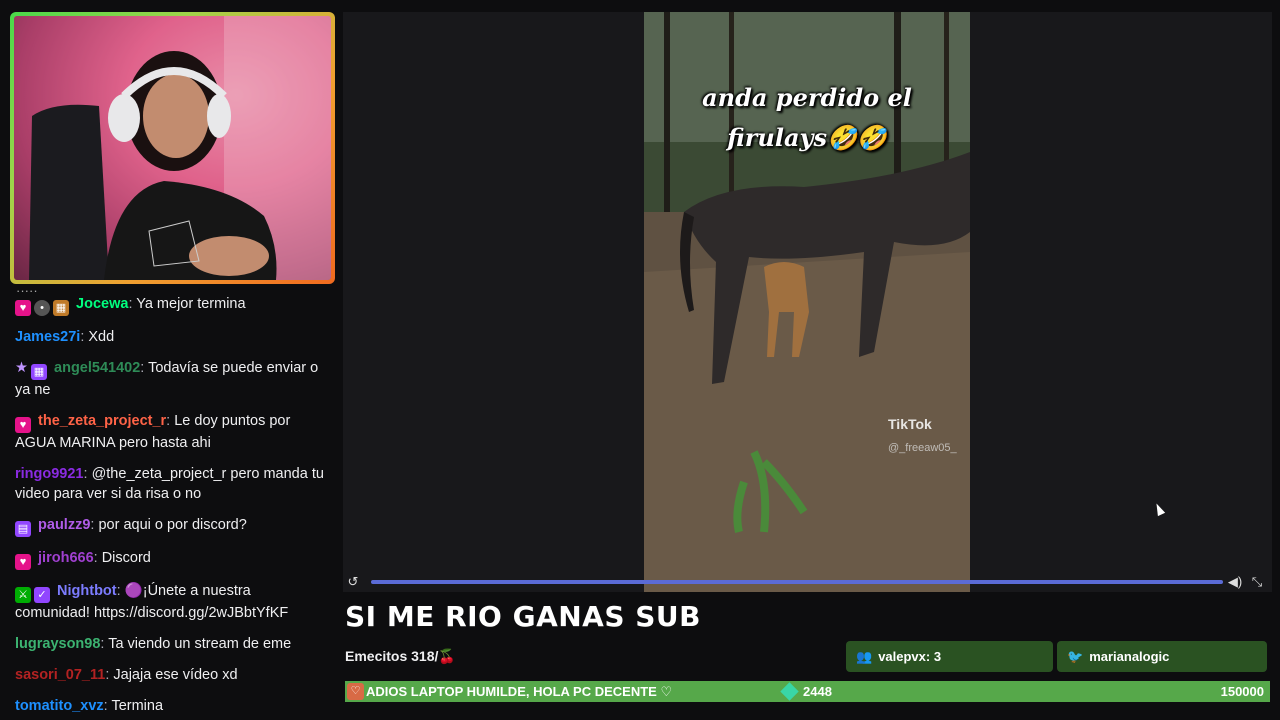 The image size is (1280, 720). What do you see at coordinates (392, 656) in the screenshot?
I see `emecitos-text: Emecitos 318/` at bounding box center [392, 656].